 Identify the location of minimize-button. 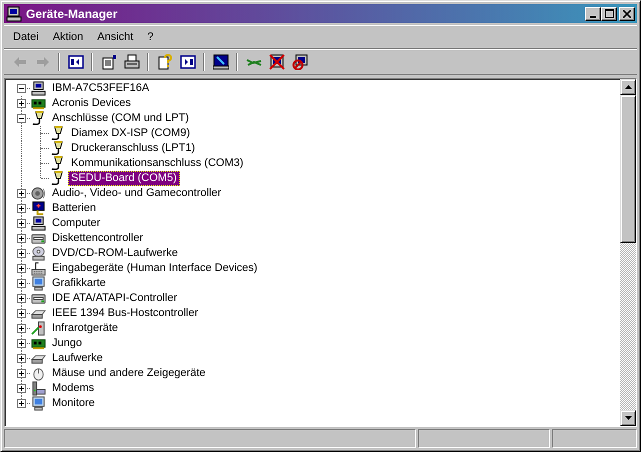
(593, 13).